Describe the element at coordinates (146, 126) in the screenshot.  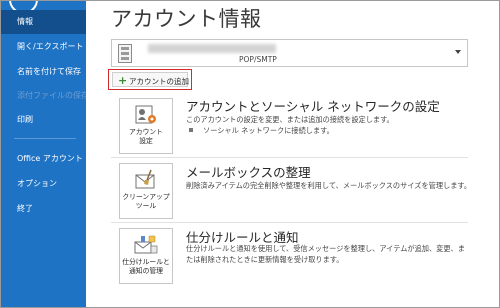
I see `account-settings-tile: アカウント 設定` at that location.